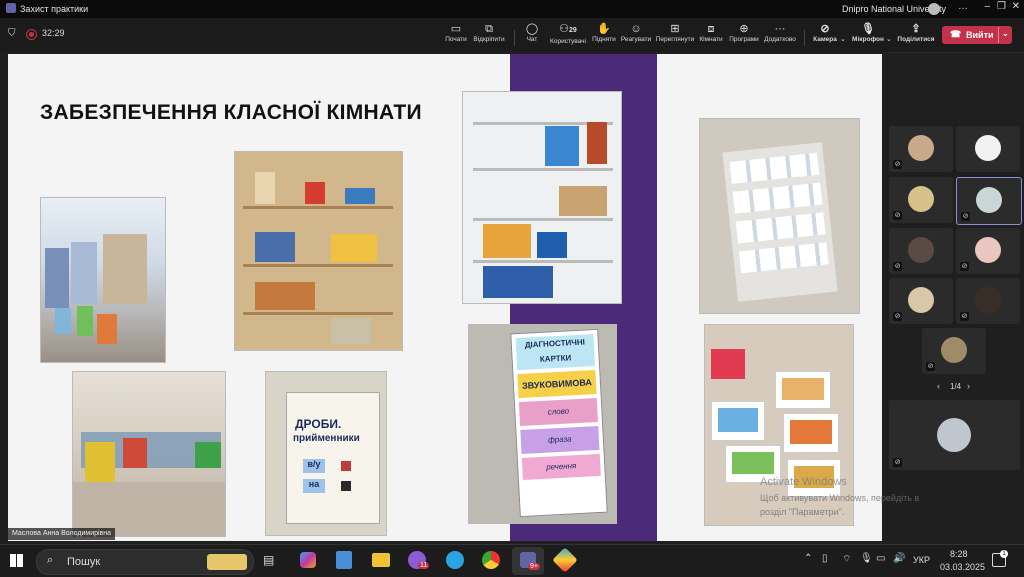 Image resolution: width=1024 pixels, height=577 pixels. What do you see at coordinates (565, 560) in the screenshot?
I see `app-icon` at bounding box center [565, 560].